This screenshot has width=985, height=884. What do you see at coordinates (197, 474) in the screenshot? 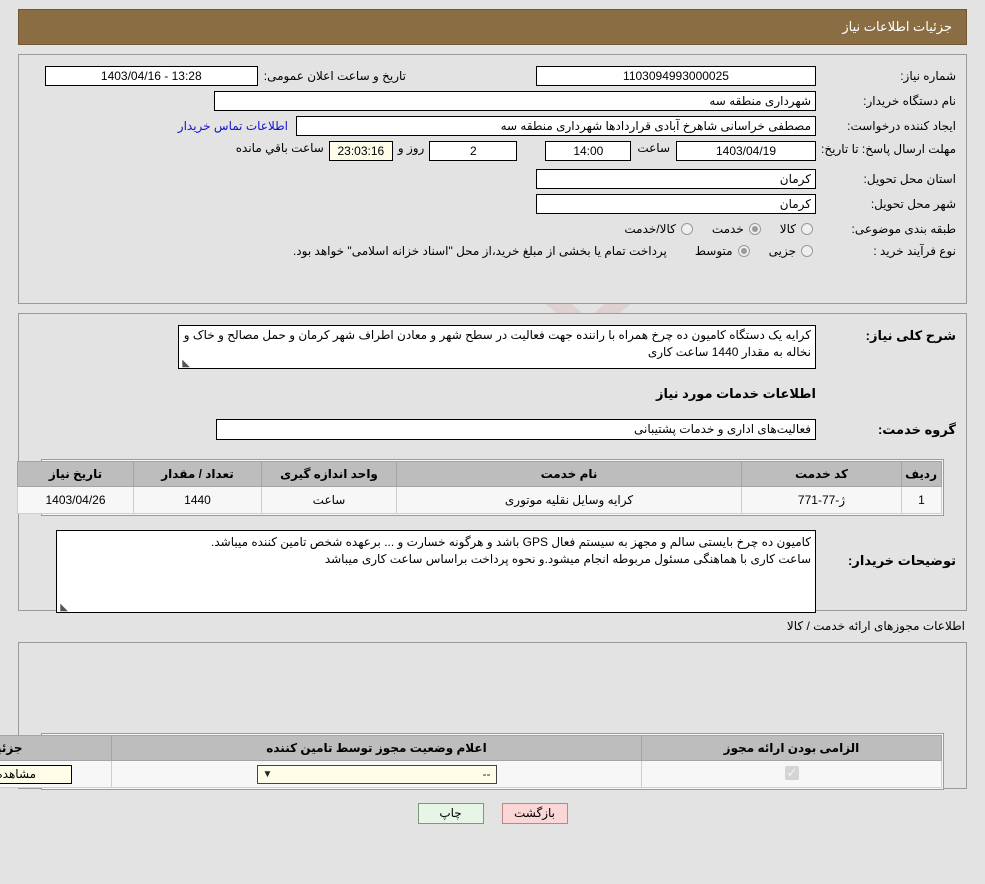
I see `items-col-qty: تعداد / مقدار` at bounding box center [197, 474].